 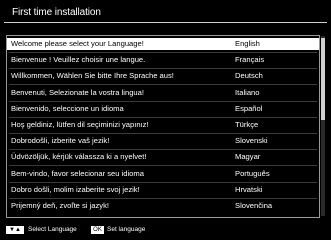 What do you see at coordinates (163, 141) in the screenshot?
I see `language-row: Dobrodošli, izberite vaš jezik! Slovenski` at bounding box center [163, 141].